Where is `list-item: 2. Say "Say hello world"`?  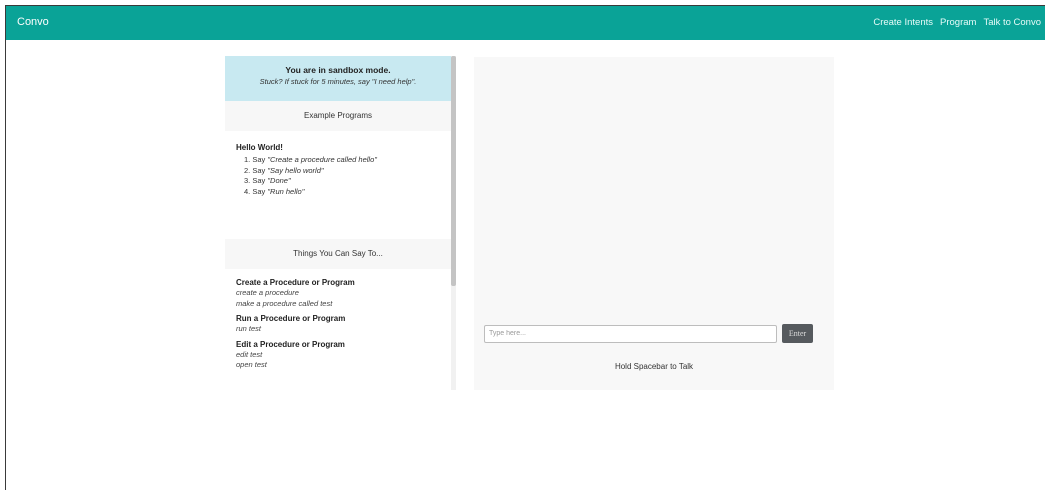 list-item: 2. Say "Say hello world" is located at coordinates (284, 170).